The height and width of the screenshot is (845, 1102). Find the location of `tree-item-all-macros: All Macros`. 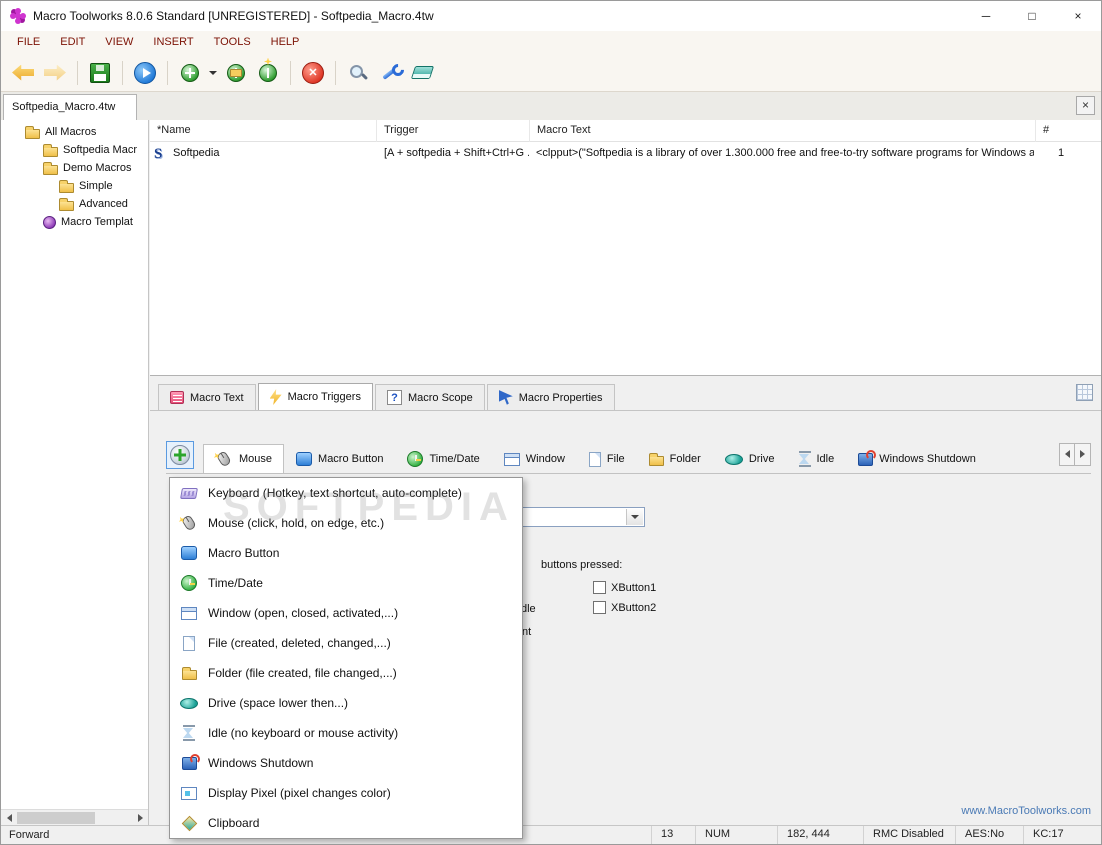

tree-item-all-macros: All Macros is located at coordinates (74, 132).